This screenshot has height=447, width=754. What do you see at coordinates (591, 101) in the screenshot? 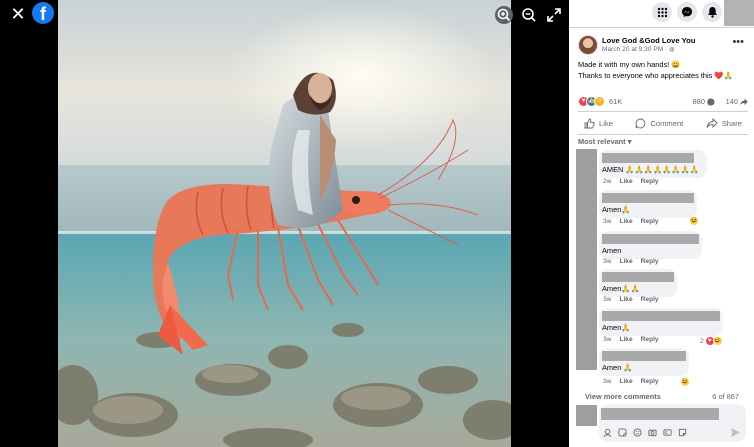
I see `reaction-icons: ♥ 👍 ☺` at bounding box center [591, 101].